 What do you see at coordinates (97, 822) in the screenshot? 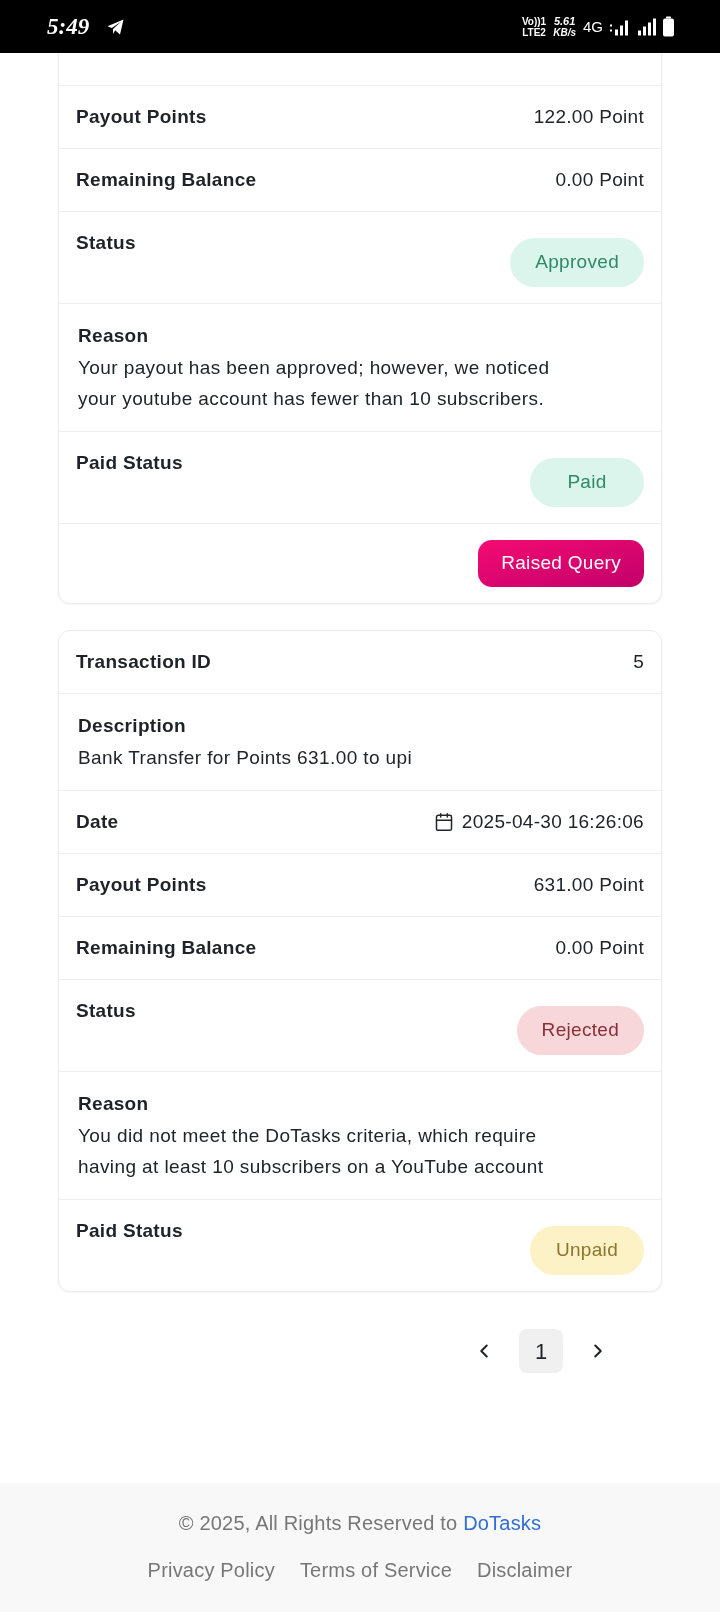
I see `field-label: Date` at bounding box center [97, 822].